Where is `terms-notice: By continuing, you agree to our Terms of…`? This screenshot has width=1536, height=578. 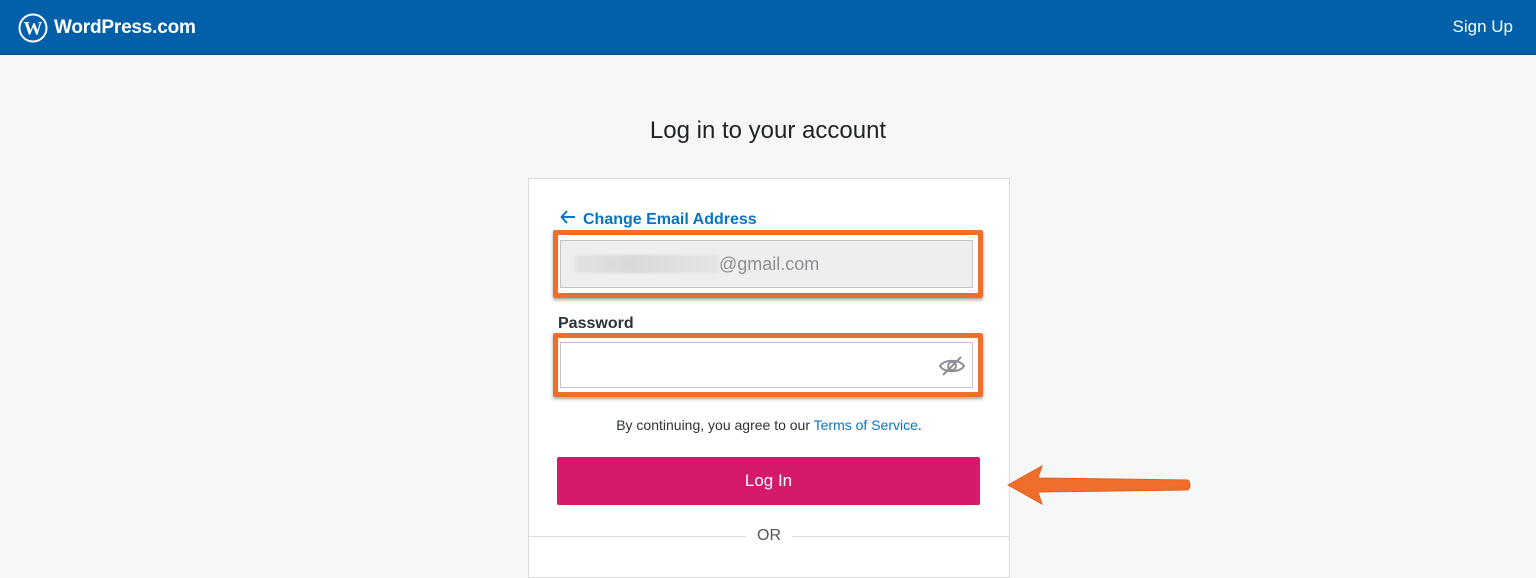 terms-notice: By continuing, you agree to our Terms of… is located at coordinates (769, 425).